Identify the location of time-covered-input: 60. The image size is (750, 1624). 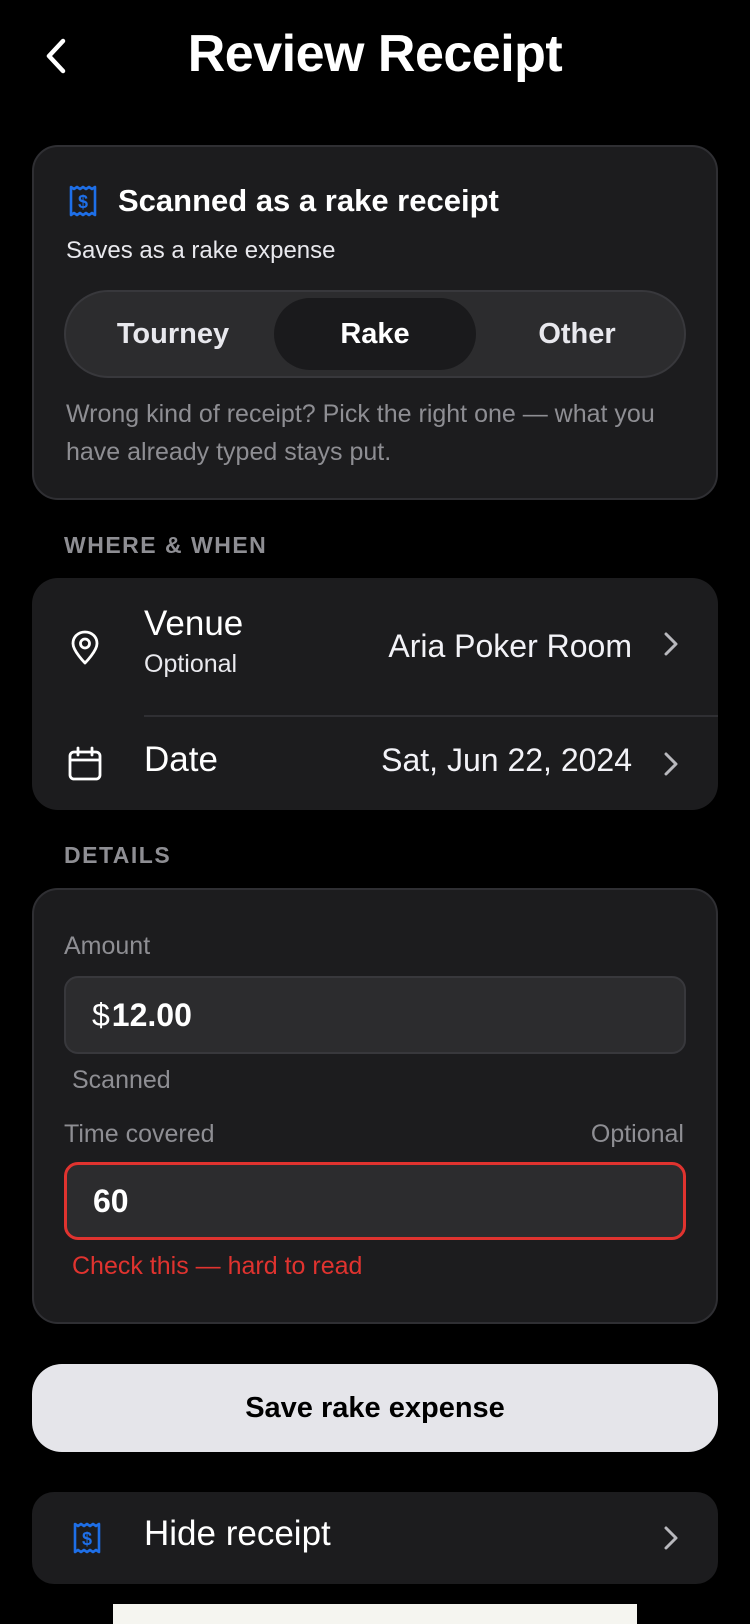
(375, 1201).